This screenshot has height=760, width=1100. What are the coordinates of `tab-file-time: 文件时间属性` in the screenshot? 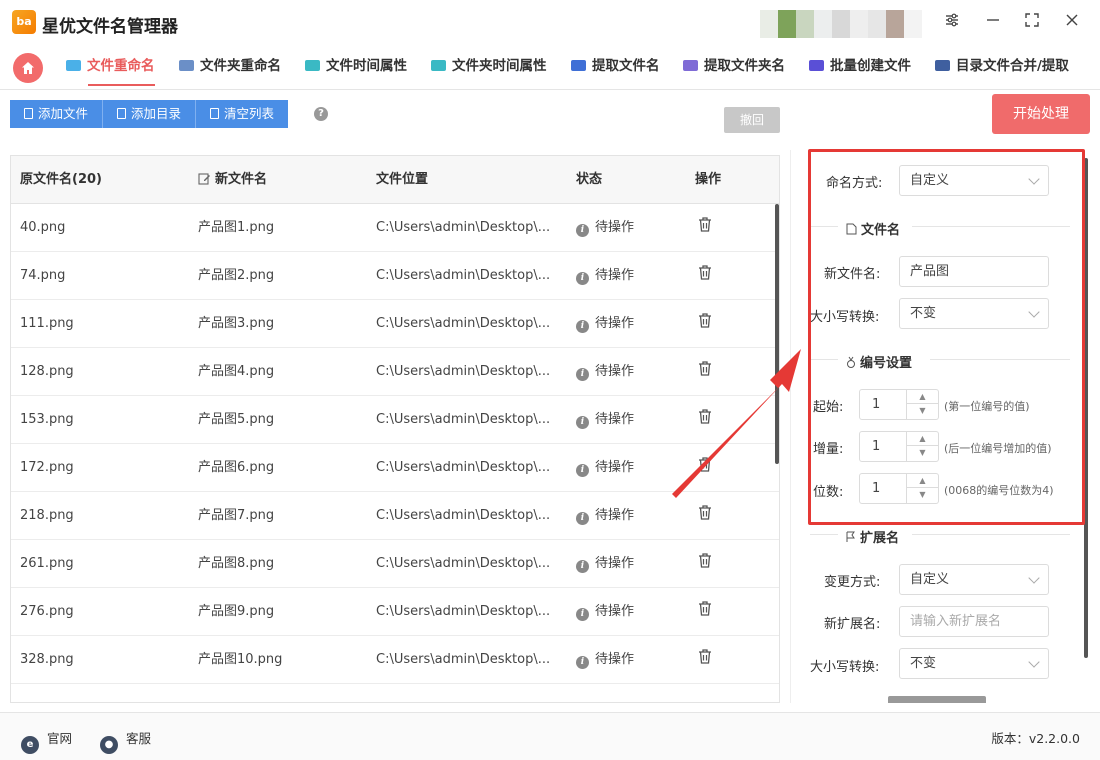 It's located at (356, 68).